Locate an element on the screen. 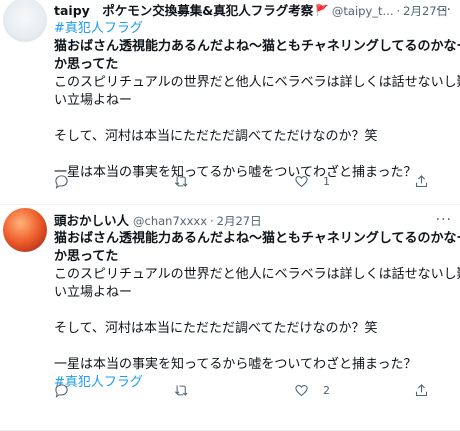 This screenshot has width=460, height=431. tweet-text-line: 一星は本当の事実を知ってるから嘘をついてわざと捕まった？ is located at coordinates (235, 364).